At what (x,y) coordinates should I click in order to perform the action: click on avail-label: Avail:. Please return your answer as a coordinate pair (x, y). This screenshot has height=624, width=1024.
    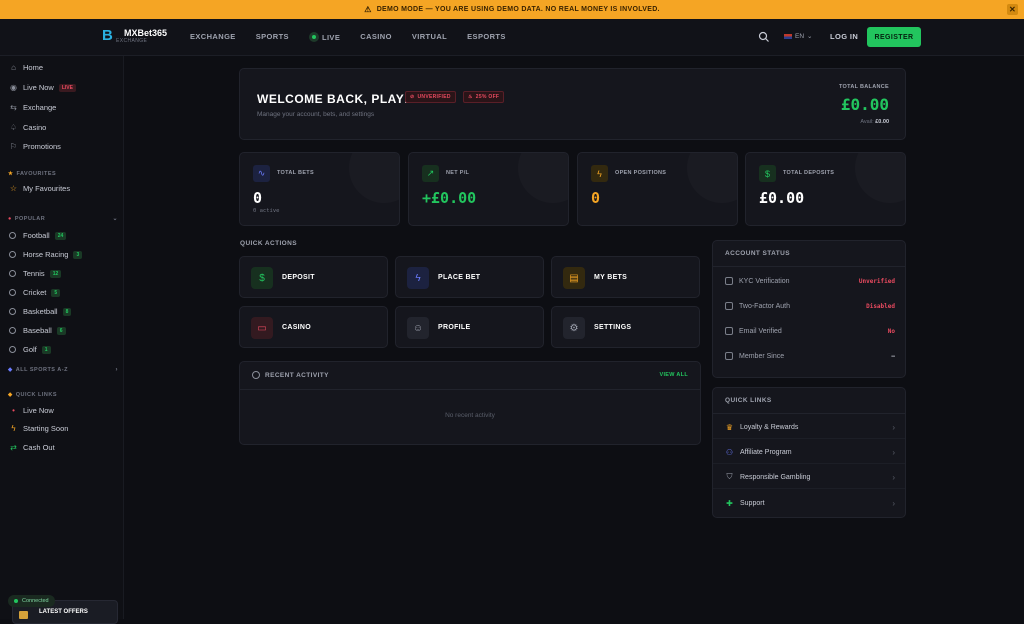
    Looking at the image, I should click on (867, 122).